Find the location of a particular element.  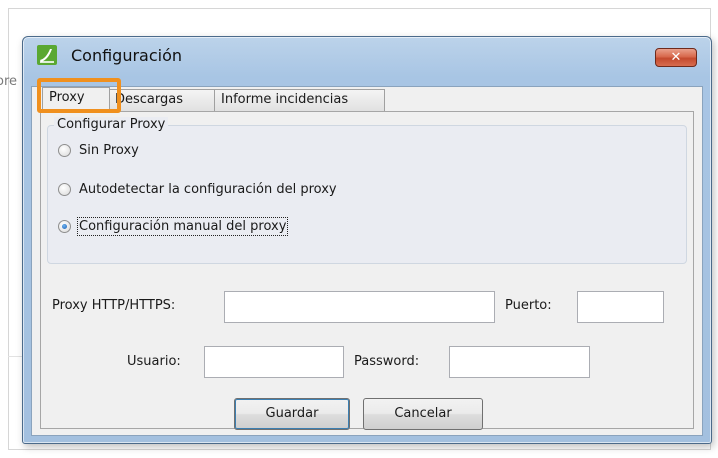

window-title: Configuración is located at coordinates (127, 55).